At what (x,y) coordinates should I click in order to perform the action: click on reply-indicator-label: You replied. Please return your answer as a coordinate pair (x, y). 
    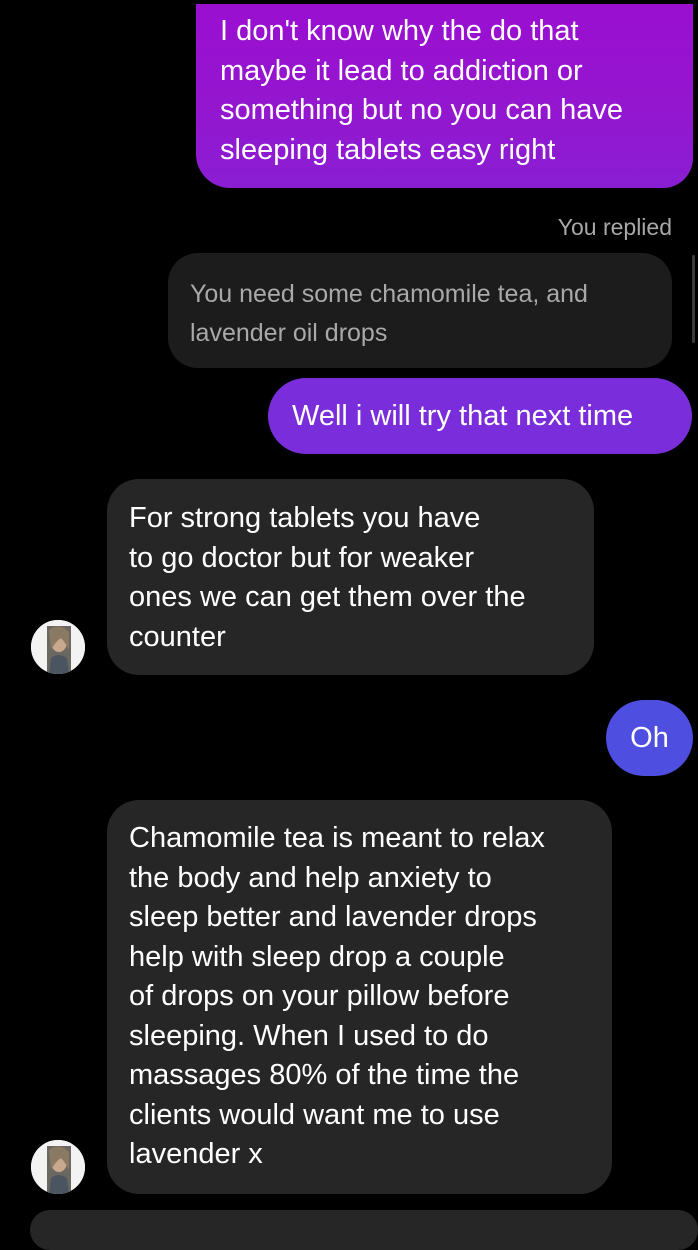
    Looking at the image, I should click on (614, 227).